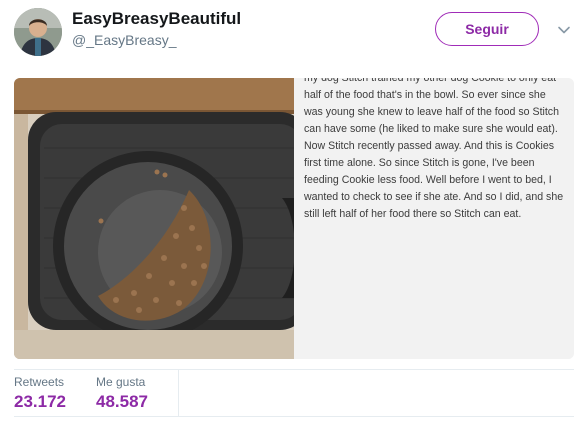 The height and width of the screenshot is (421, 582). What do you see at coordinates (39, 382) in the screenshot?
I see `retweets-label: Retweets` at bounding box center [39, 382].